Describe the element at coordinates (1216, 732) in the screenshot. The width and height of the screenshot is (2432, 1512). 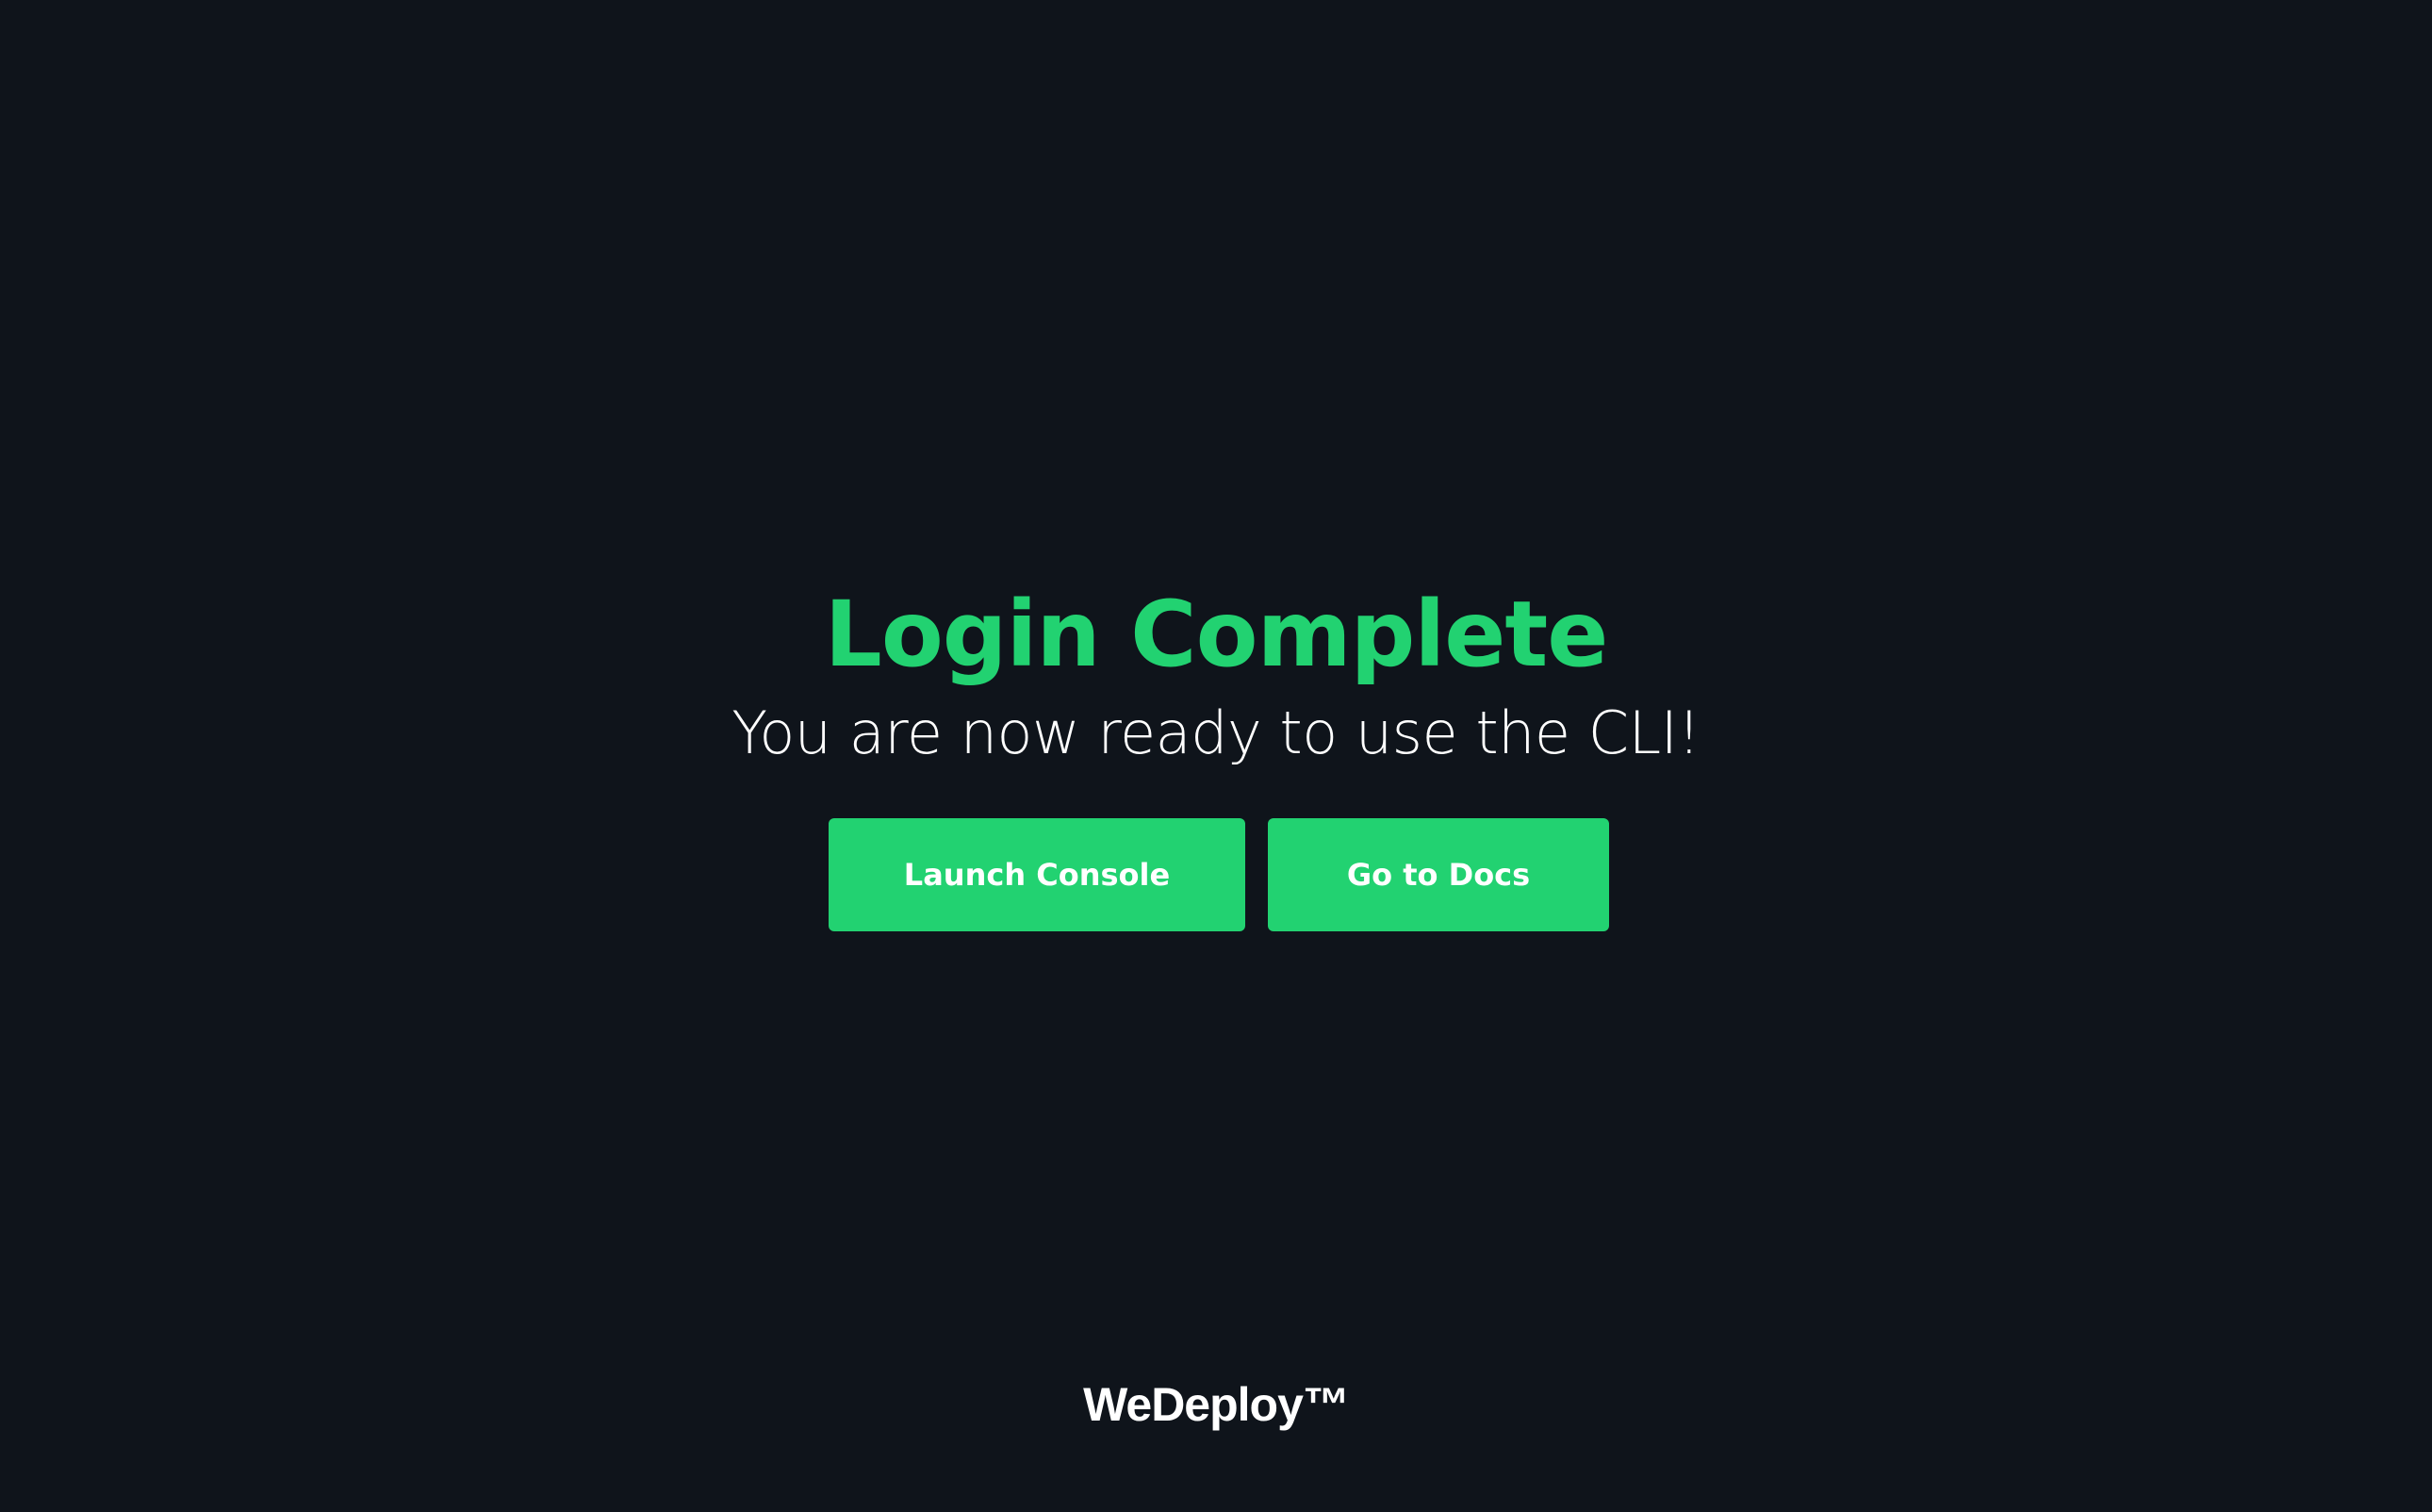
I see `page-subtitle: You are now ready to use the CLI!` at that location.